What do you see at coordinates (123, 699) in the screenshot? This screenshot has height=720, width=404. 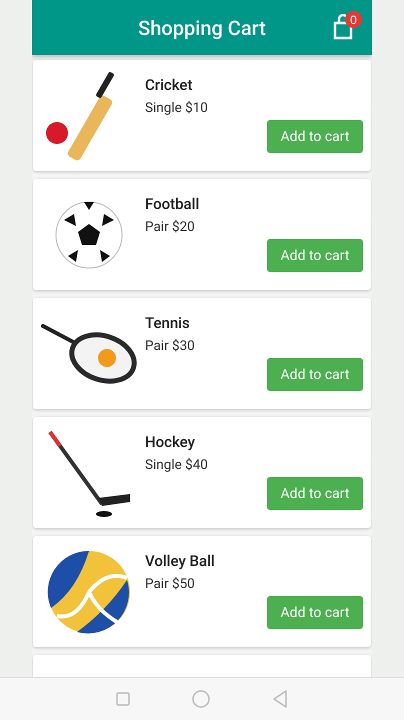 I see `recent-apps-icon` at bounding box center [123, 699].